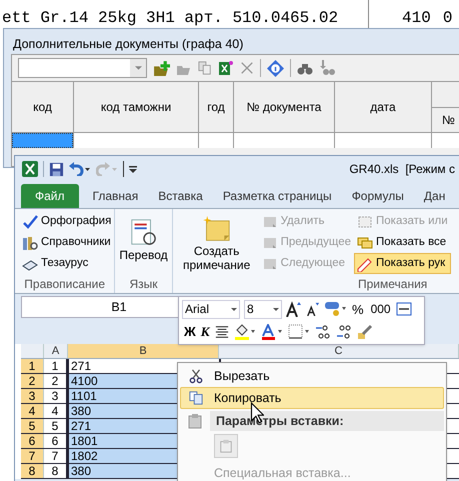 Image resolution: width=459 pixels, height=481 pixels. What do you see at coordinates (381, 309) in the screenshot?
I see `thousands-separator-button: 000` at bounding box center [381, 309].